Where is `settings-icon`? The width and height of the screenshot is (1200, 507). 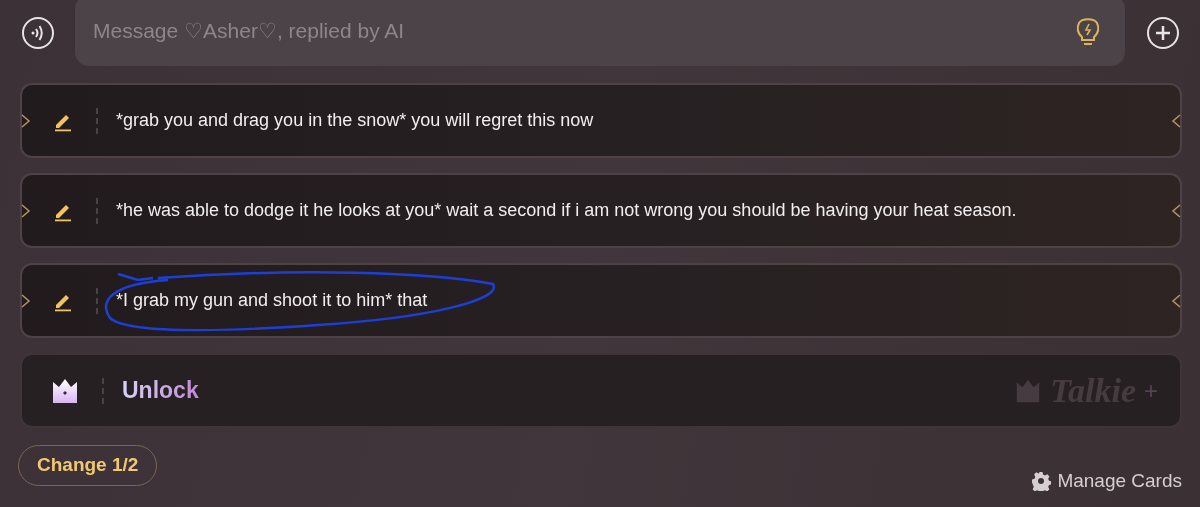 settings-icon is located at coordinates (1041, 481).